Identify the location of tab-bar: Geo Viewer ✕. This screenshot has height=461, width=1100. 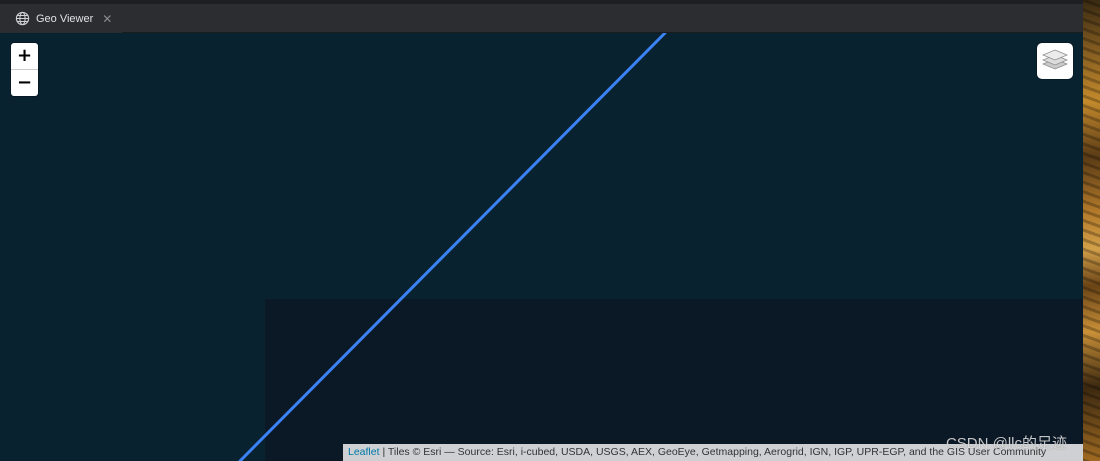
(541, 16).